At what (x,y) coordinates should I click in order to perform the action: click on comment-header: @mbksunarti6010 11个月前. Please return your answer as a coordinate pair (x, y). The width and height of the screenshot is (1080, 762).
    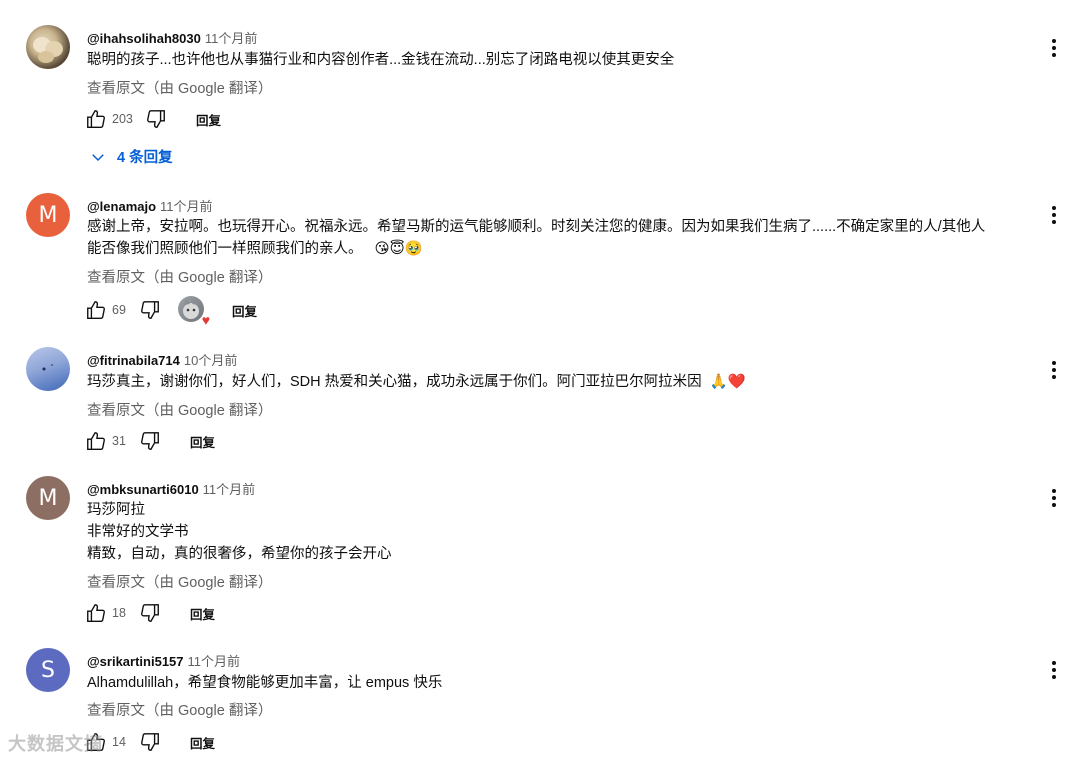
    Looking at the image, I should click on (171, 488).